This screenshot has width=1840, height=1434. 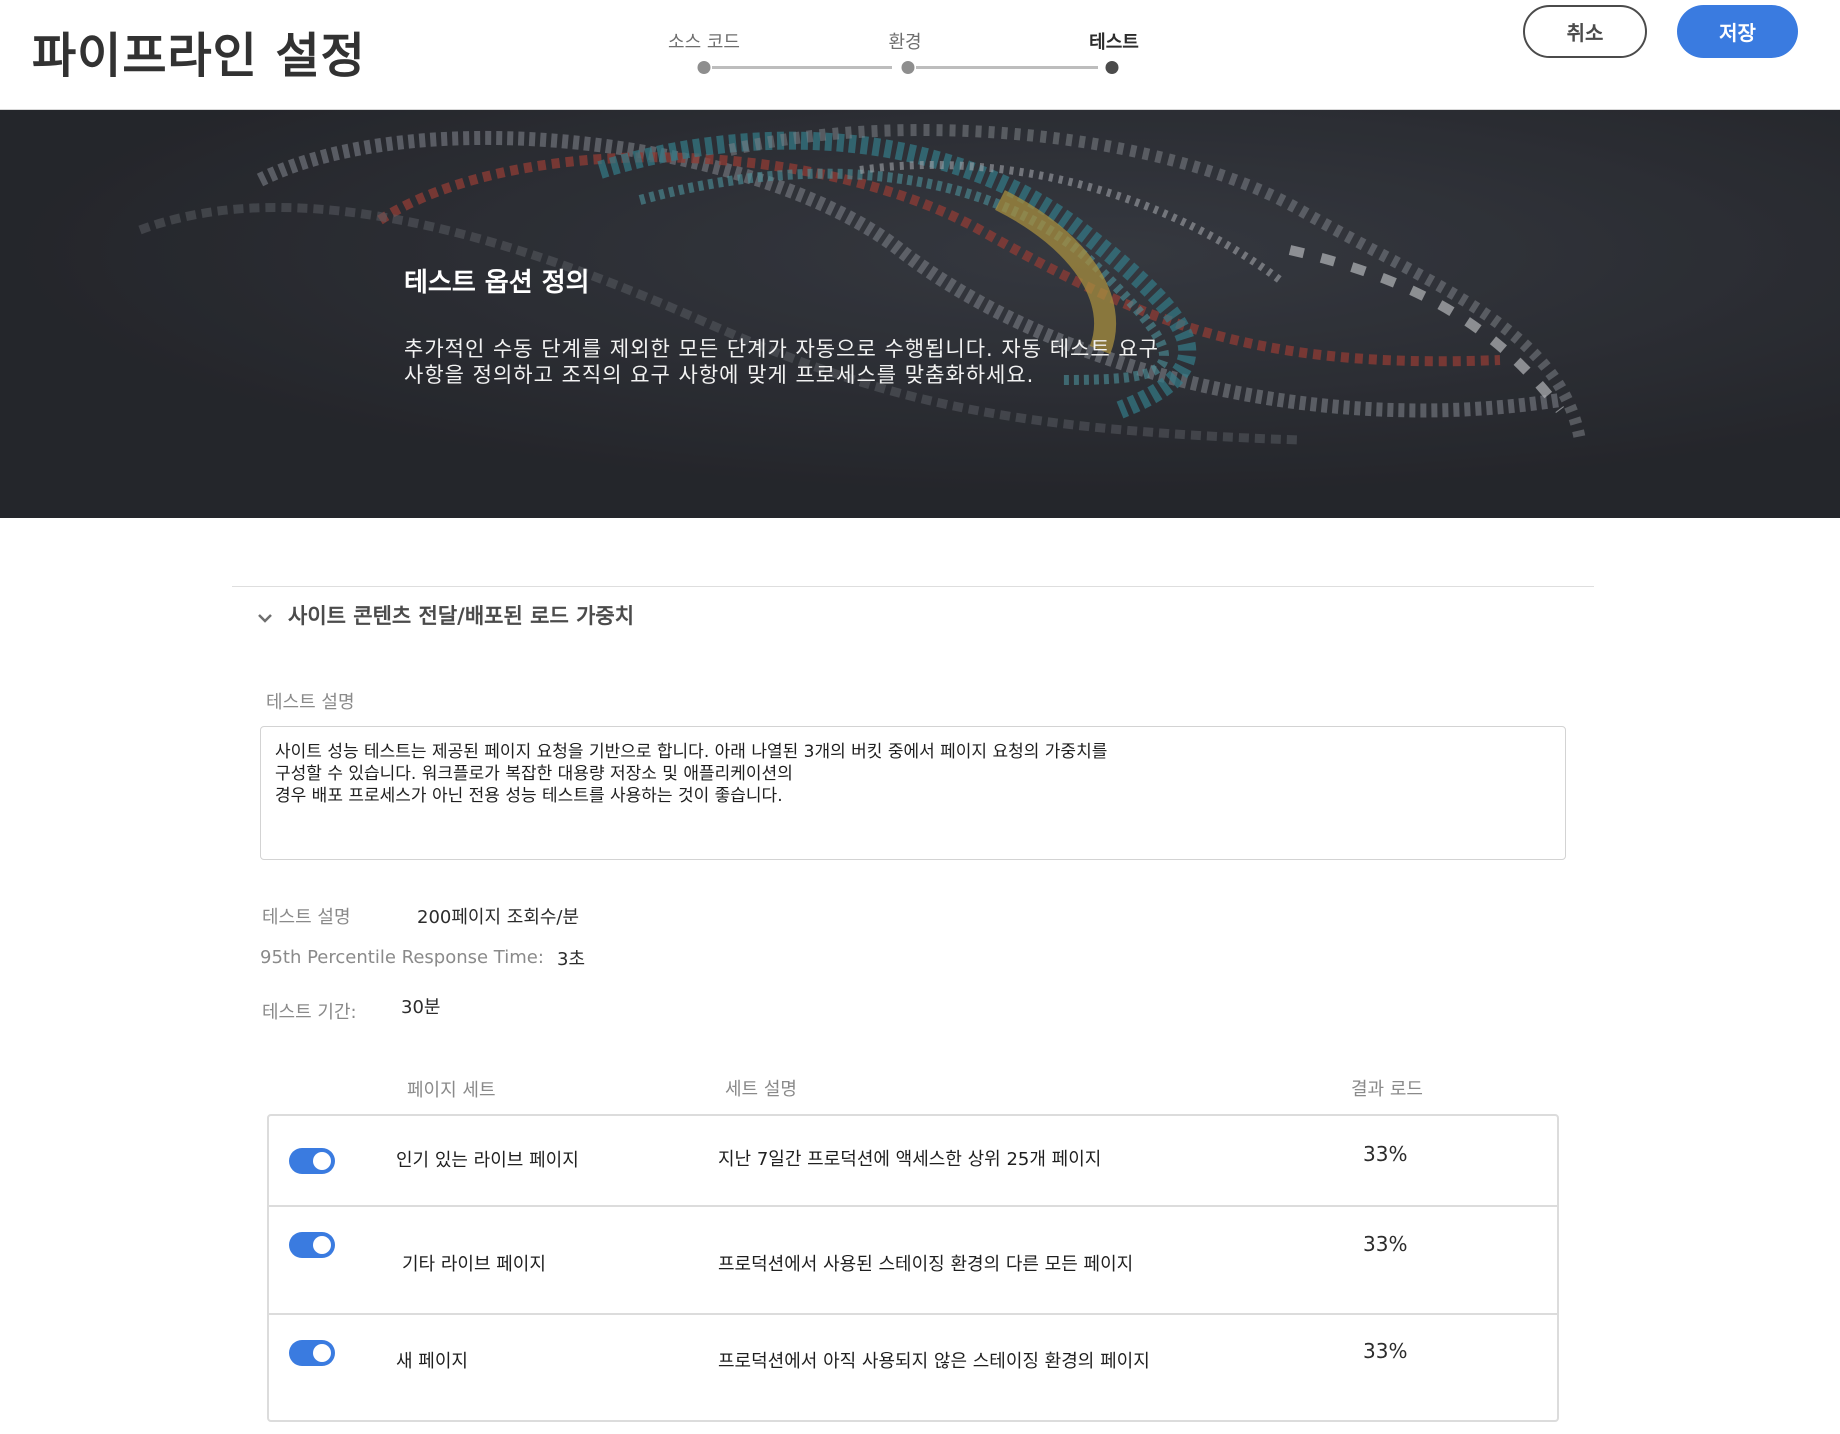 What do you see at coordinates (402, 957) in the screenshot?
I see `response-time-label: 95th Percentile Response Time:` at bounding box center [402, 957].